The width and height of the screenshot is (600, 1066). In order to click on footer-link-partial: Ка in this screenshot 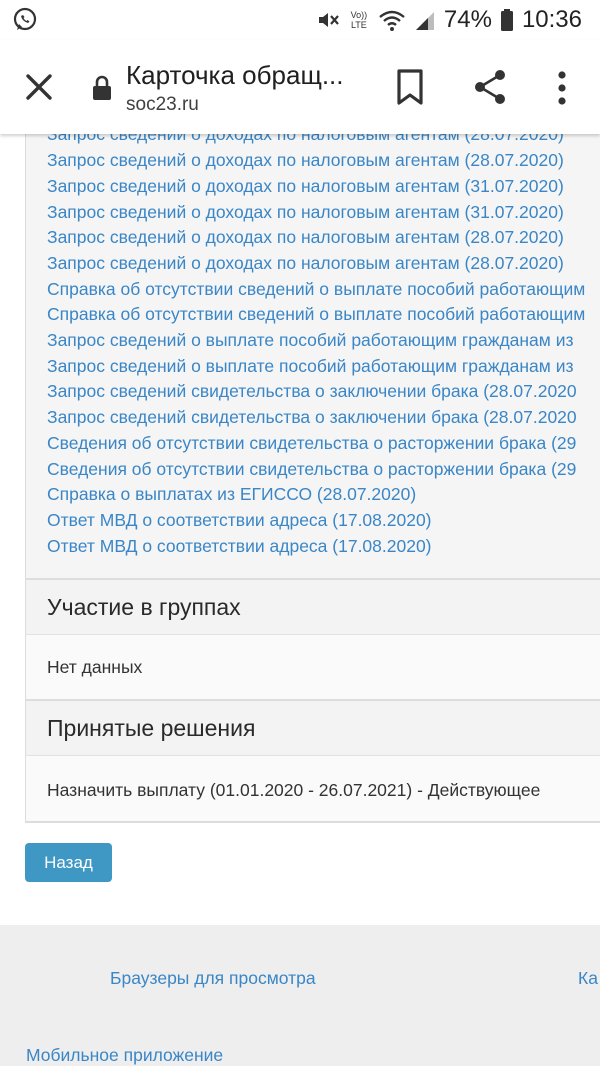, I will do `click(588, 978)`.